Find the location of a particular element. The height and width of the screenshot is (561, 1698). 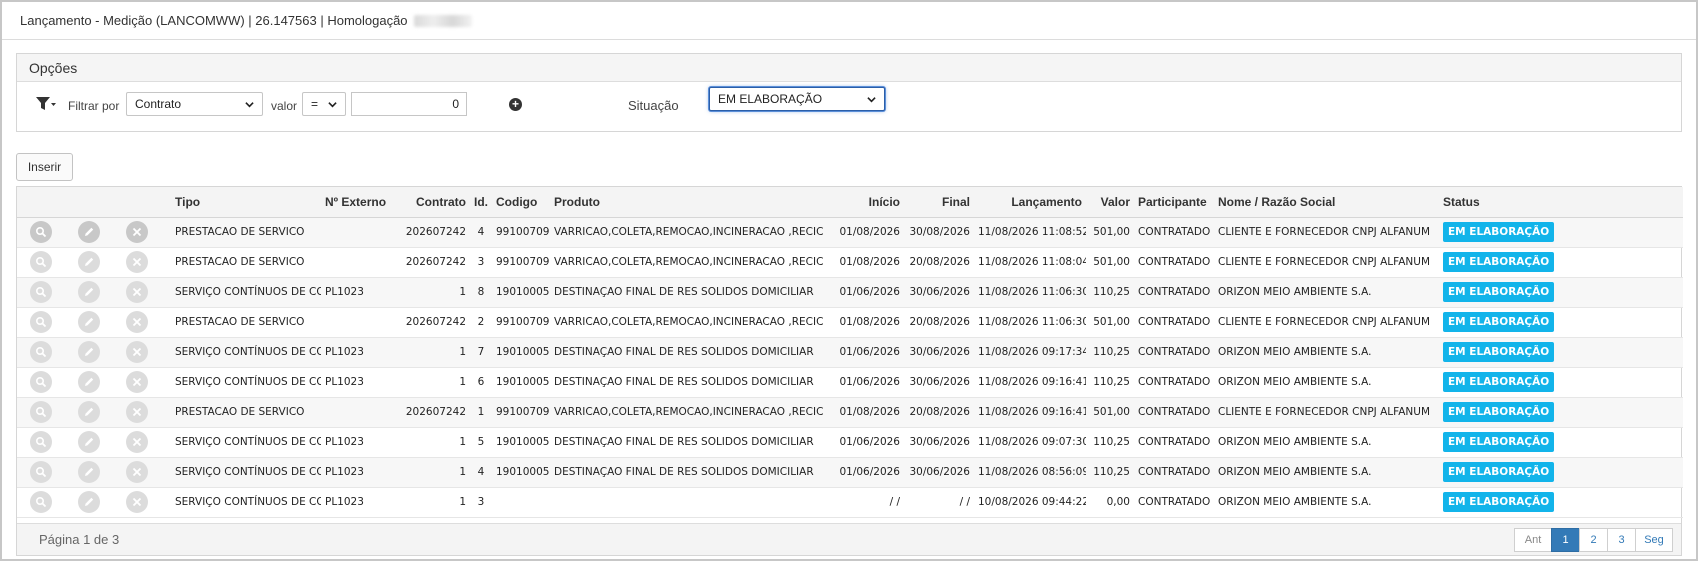

cell-lancamento: 11/08/2026 11:06:30 is located at coordinates (1030, 292).